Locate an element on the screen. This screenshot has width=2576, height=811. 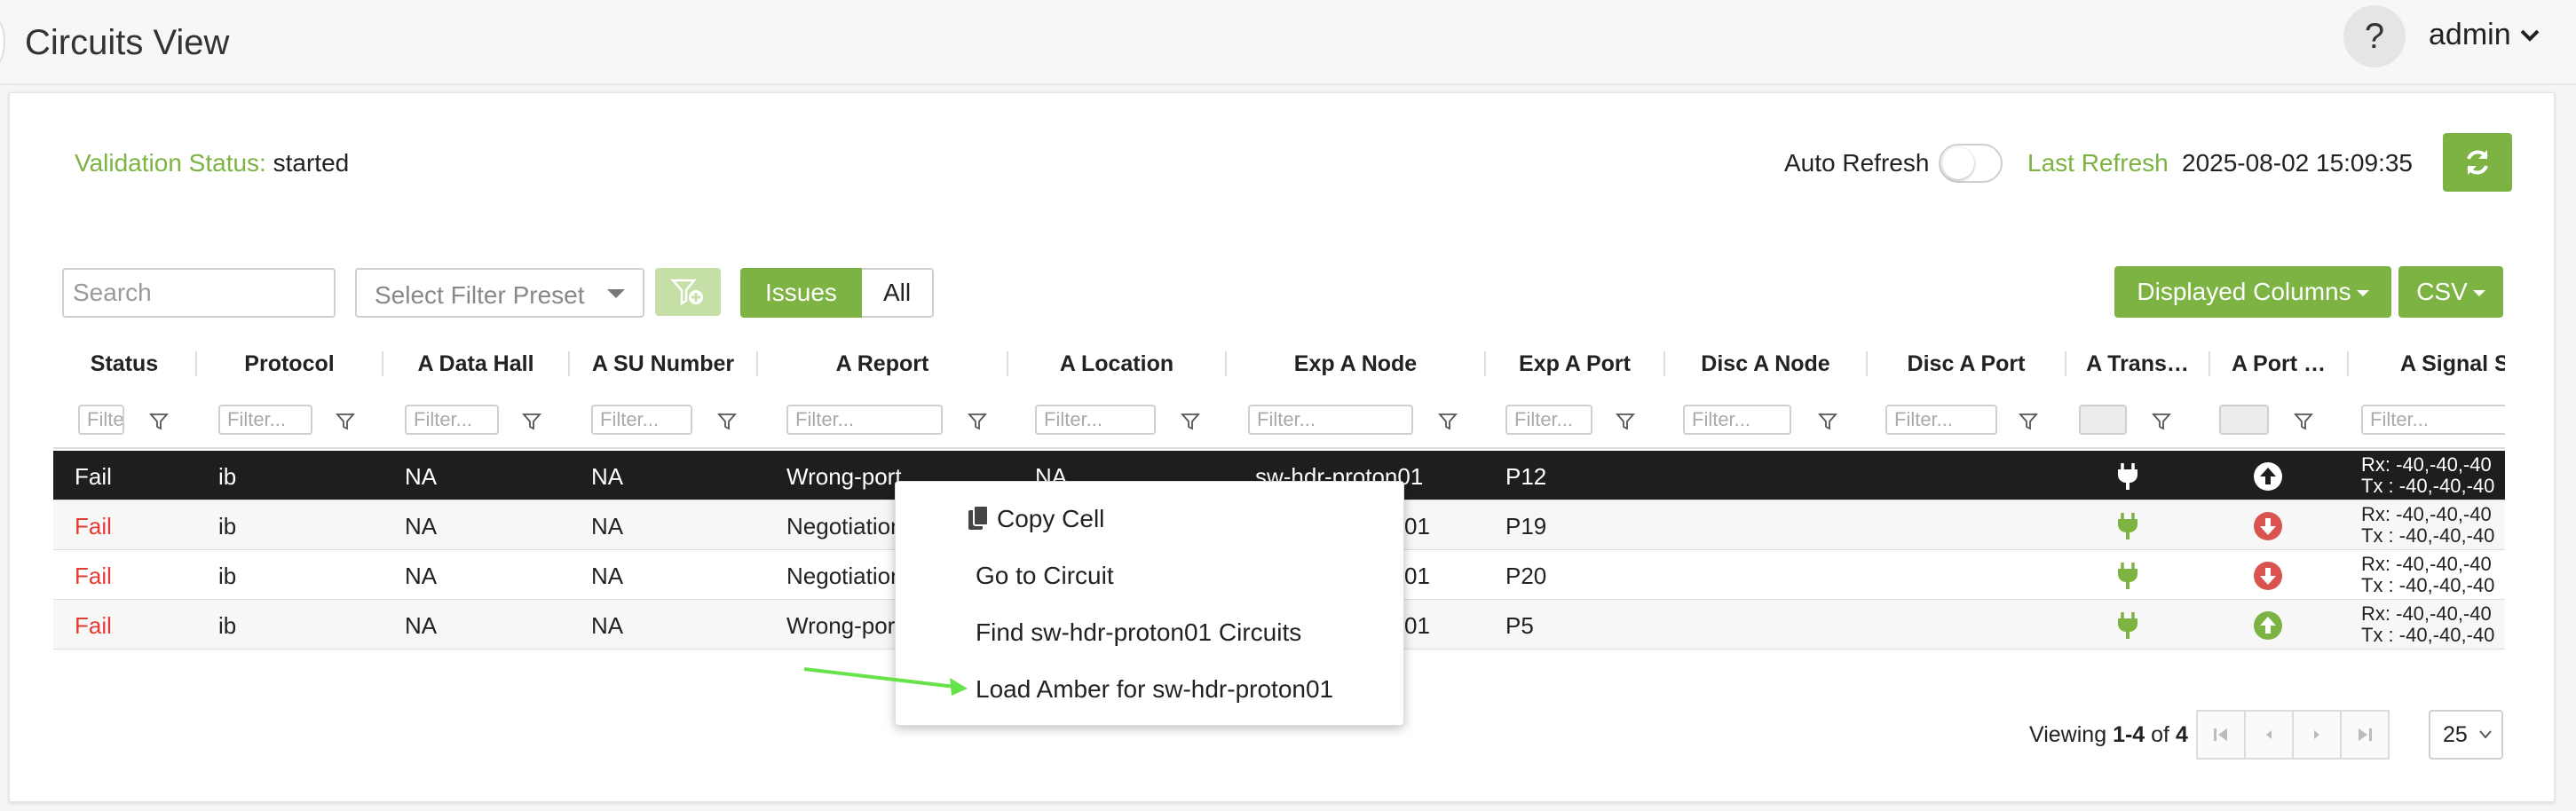
filter-preset-select: Select Filter Preset is located at coordinates (499, 293).